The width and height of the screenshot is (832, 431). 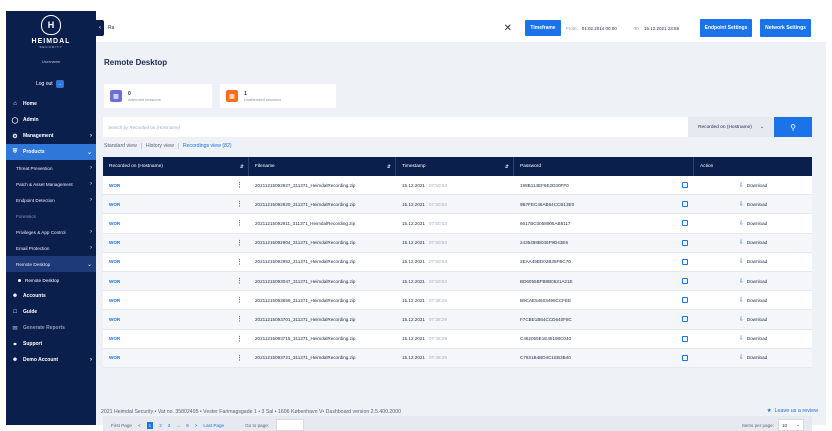 What do you see at coordinates (290, 425) in the screenshot?
I see `goto-page-input` at bounding box center [290, 425].